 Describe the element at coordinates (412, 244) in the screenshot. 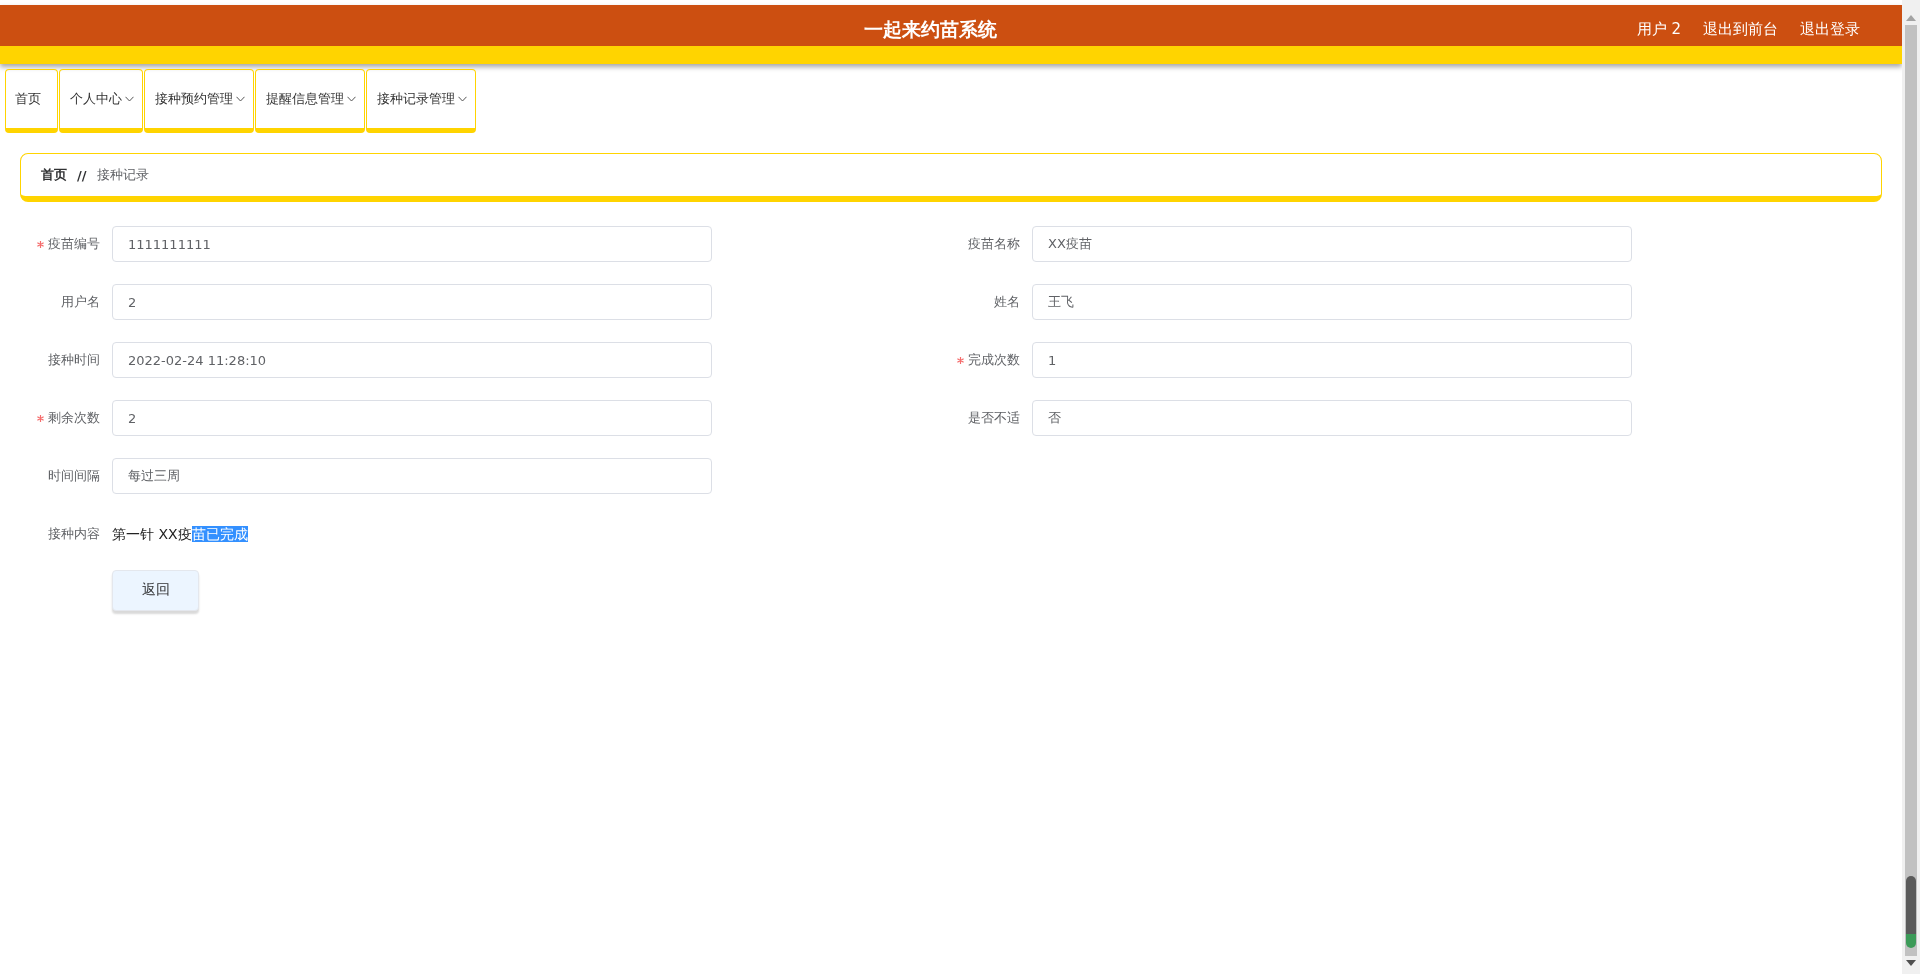

I see `input-field: 1111111111` at that location.